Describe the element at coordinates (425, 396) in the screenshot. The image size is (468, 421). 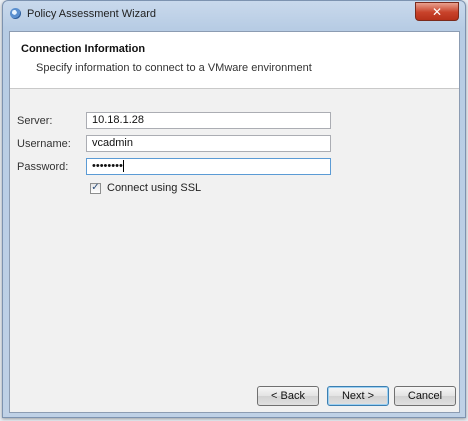
I see `cancel-button: Cancel` at that location.